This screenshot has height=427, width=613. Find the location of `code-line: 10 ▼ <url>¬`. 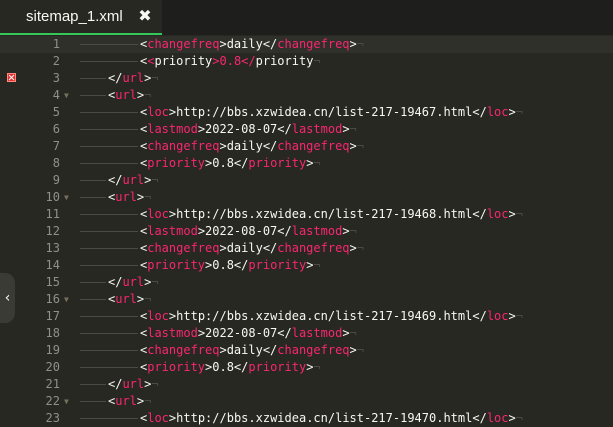

code-line: 10 ▼ <url>¬ is located at coordinates (306, 197).